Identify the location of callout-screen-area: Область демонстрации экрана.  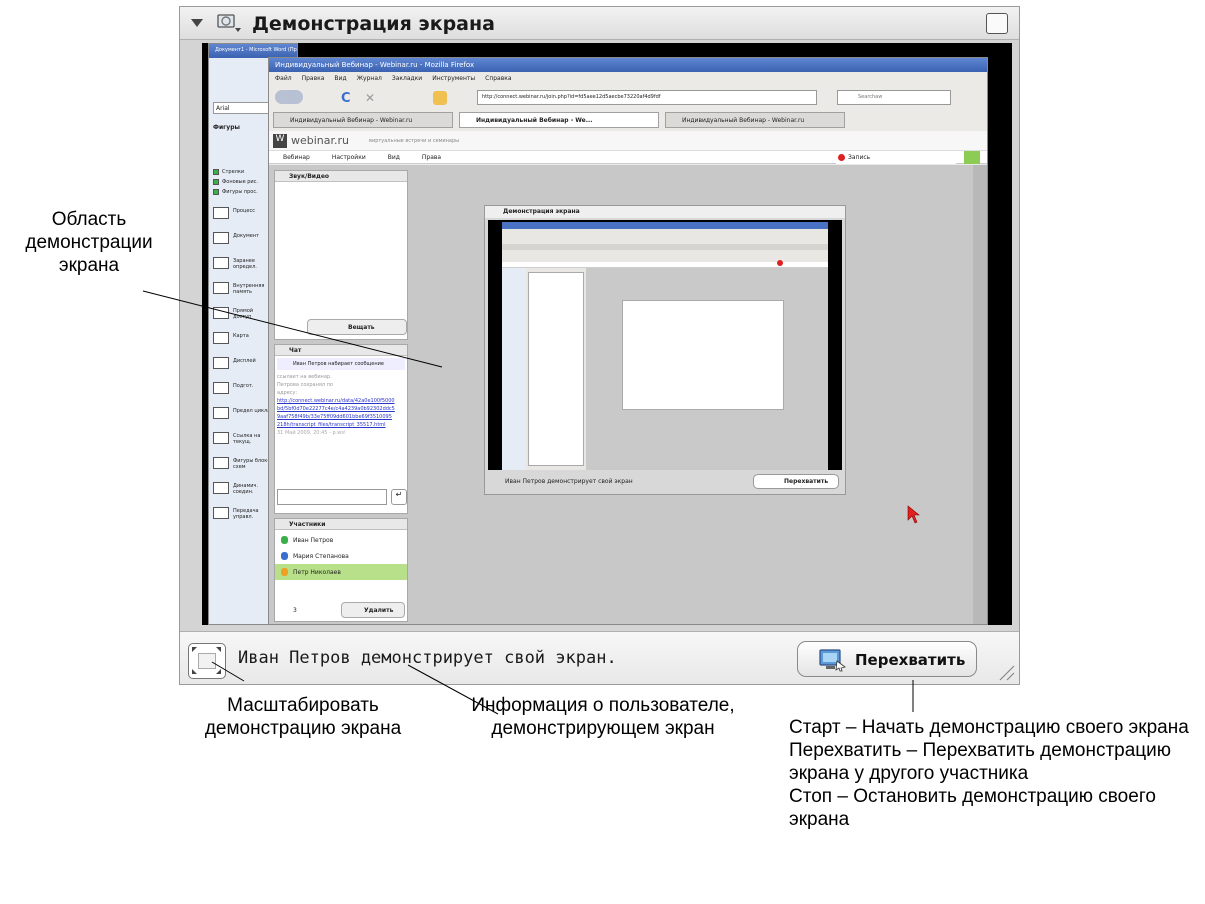
(89, 242).